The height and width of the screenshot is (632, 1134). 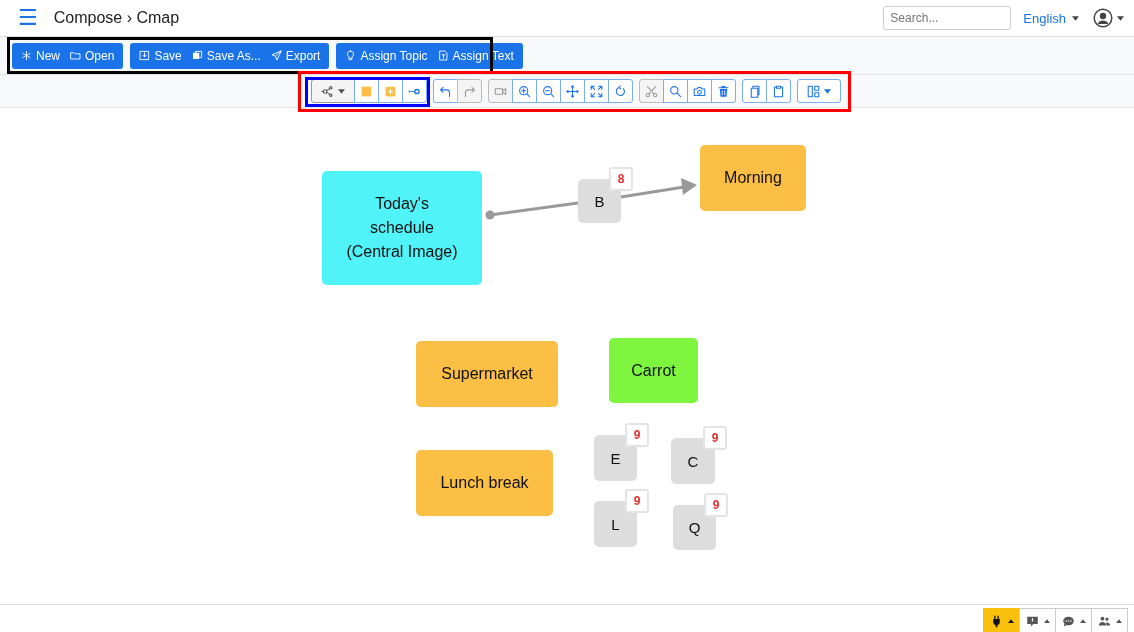 I want to click on reset-button, so click(x=620, y=91).